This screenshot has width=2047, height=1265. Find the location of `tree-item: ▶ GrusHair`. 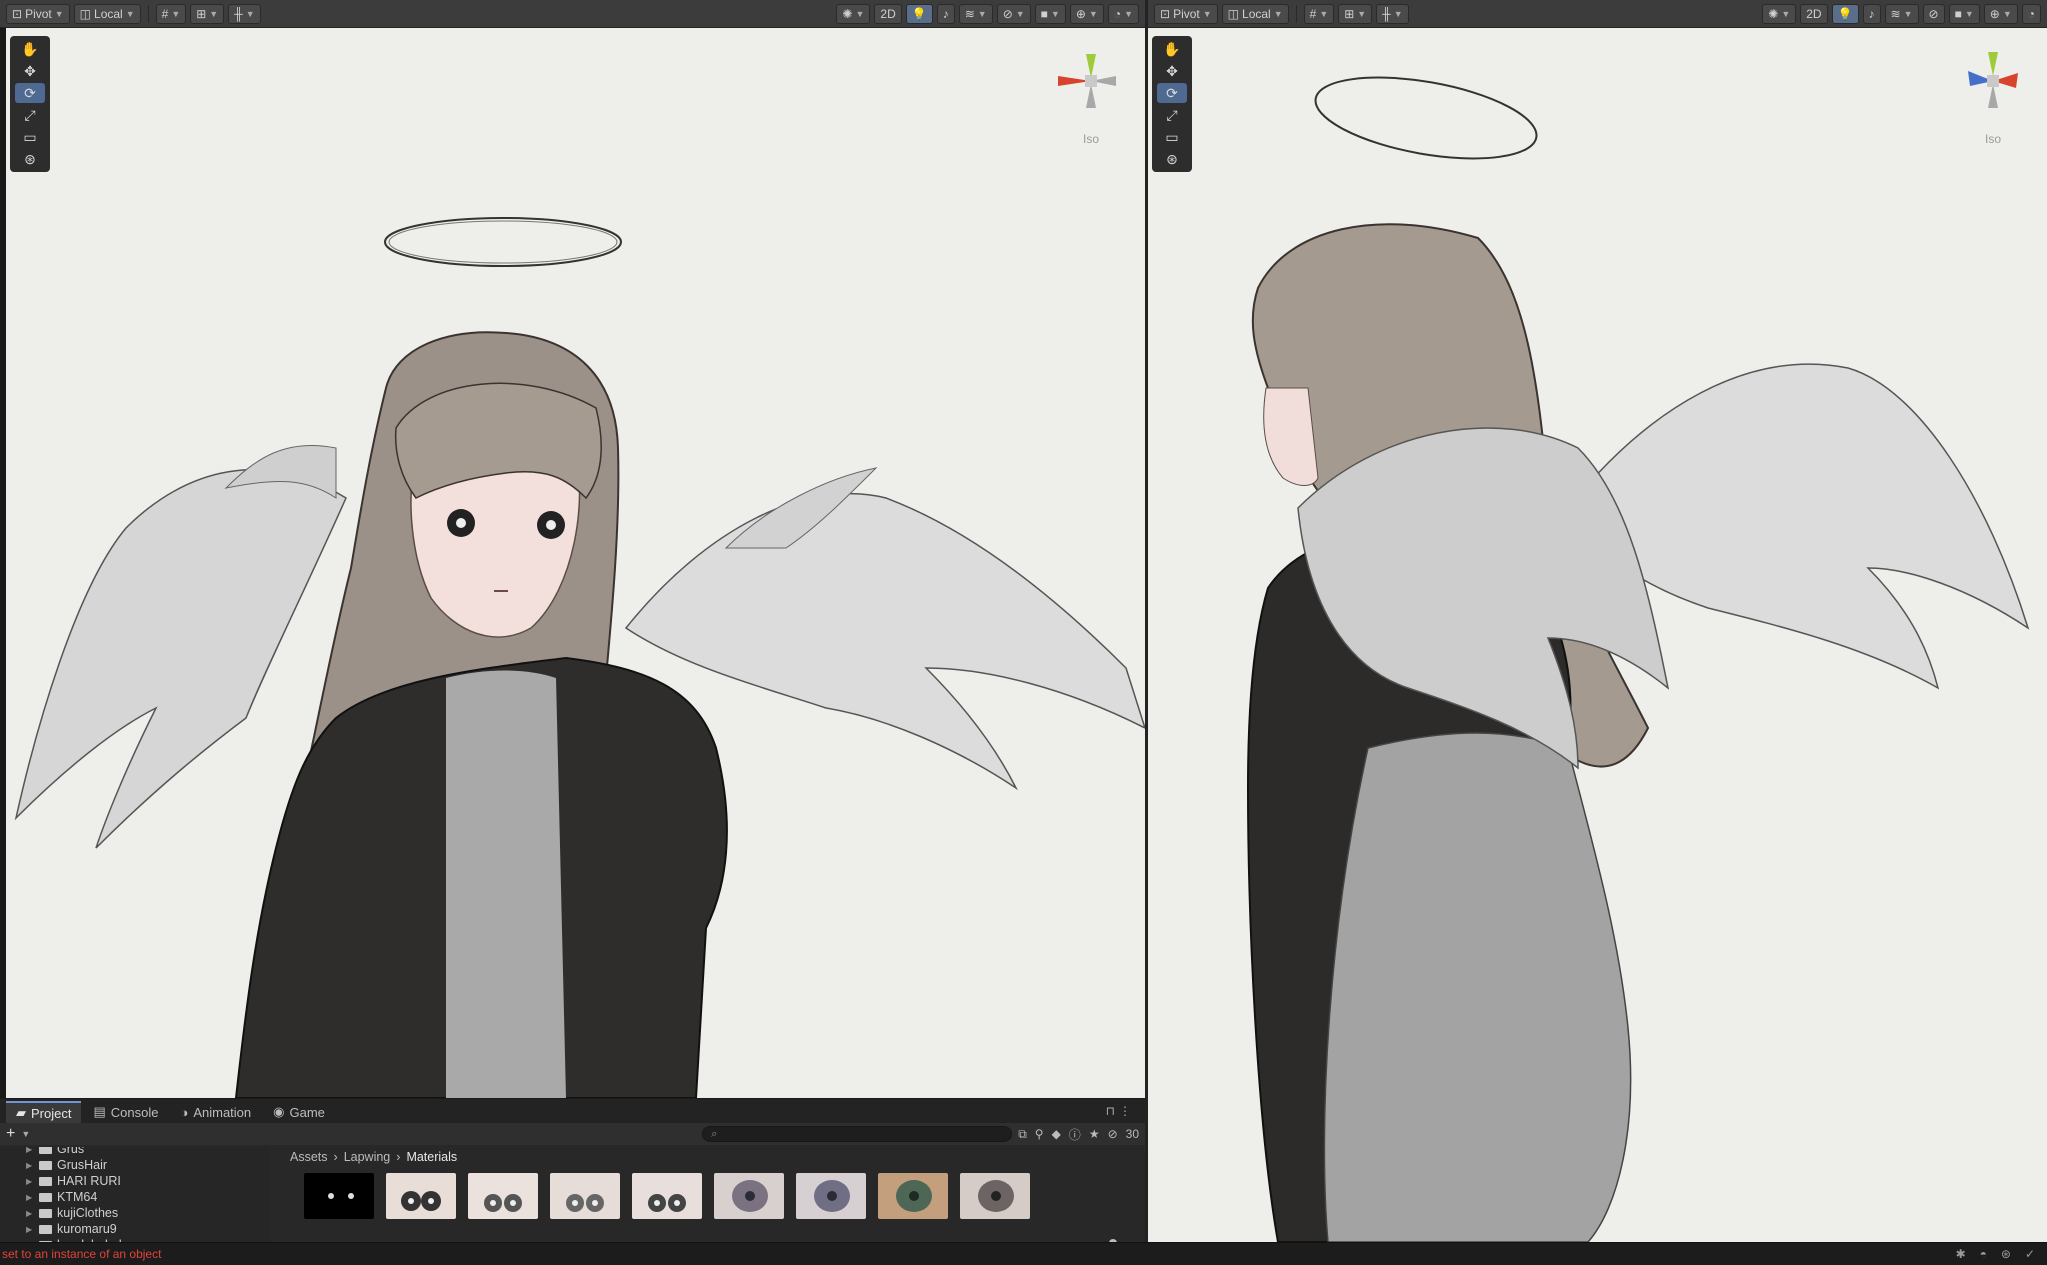

tree-item: ▶ GrusHair is located at coordinates (135, 1165).